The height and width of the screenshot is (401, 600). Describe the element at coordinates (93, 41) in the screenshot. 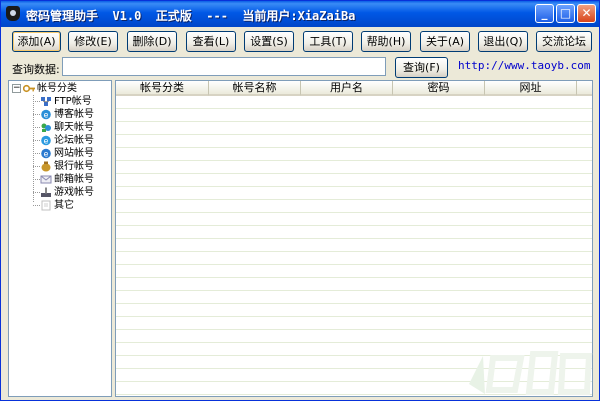

I see `edit-button: 修改(E)` at that location.